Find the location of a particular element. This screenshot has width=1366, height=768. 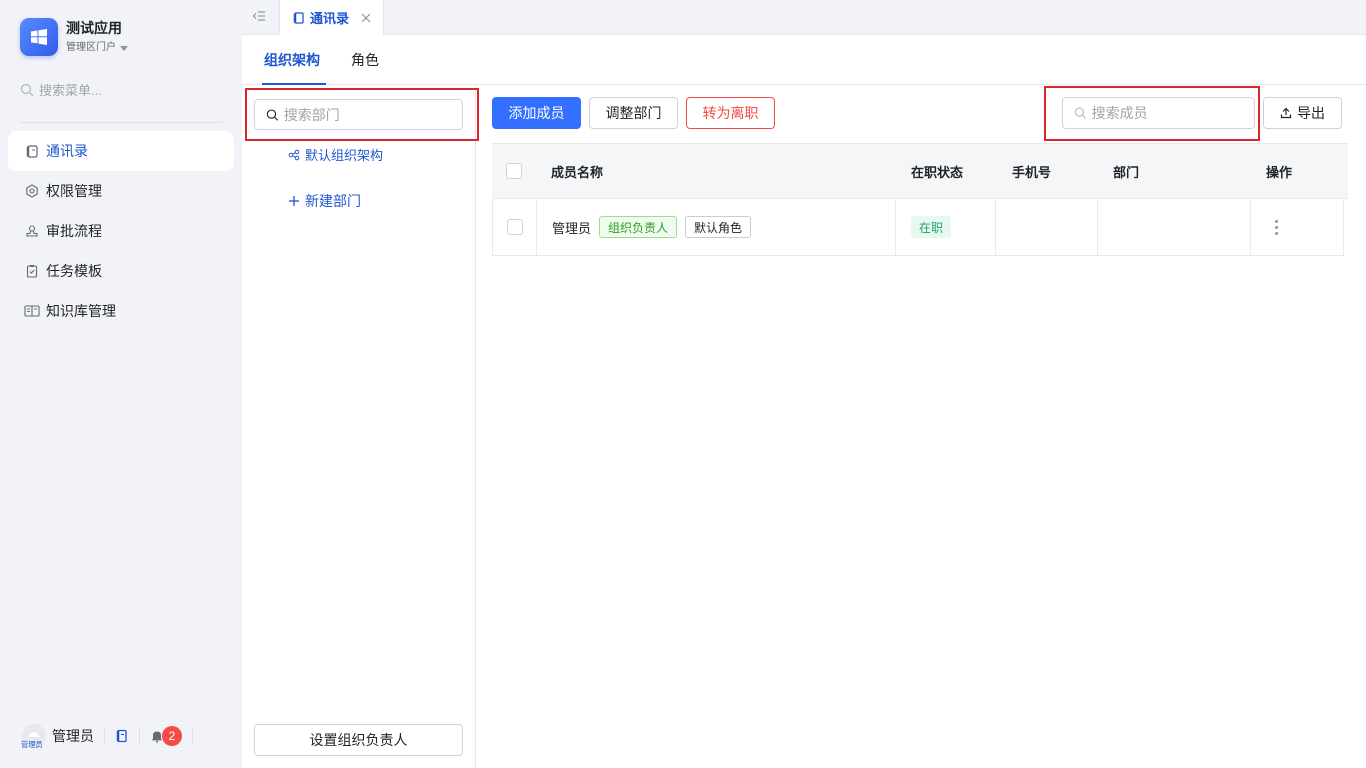

app-name: 测试应用 is located at coordinates (94, 28).